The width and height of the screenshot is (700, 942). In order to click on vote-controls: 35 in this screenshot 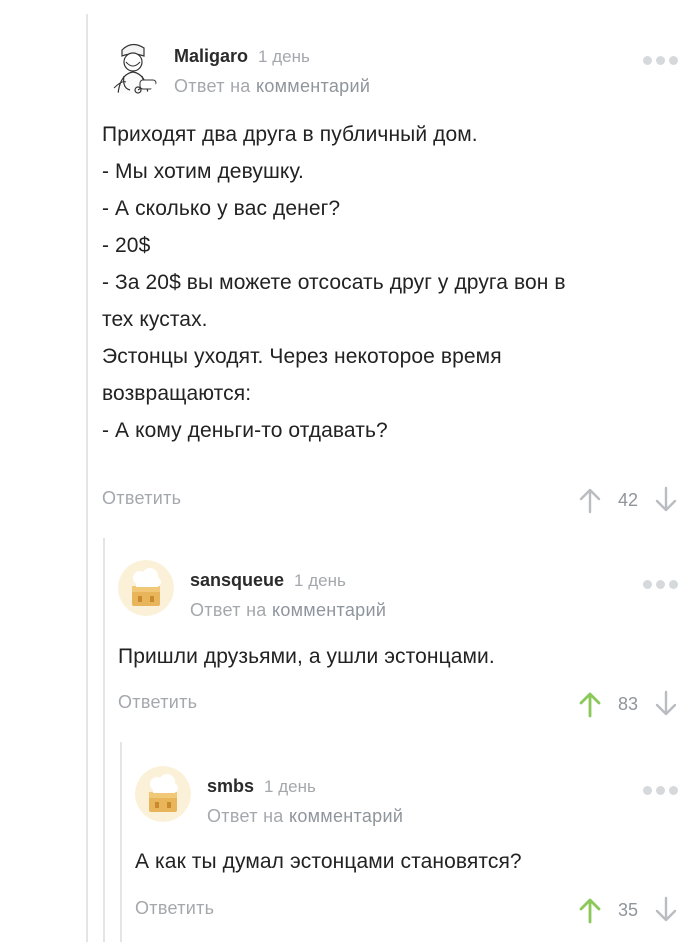, I will do `click(628, 910)`.